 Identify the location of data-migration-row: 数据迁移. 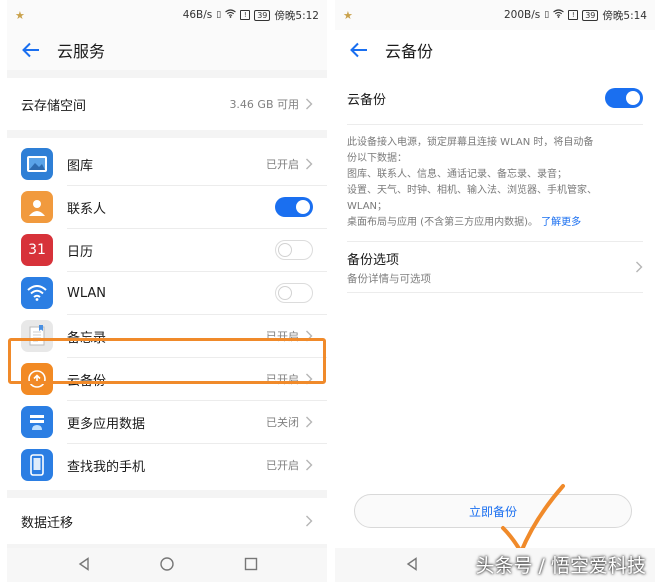
(167, 521).